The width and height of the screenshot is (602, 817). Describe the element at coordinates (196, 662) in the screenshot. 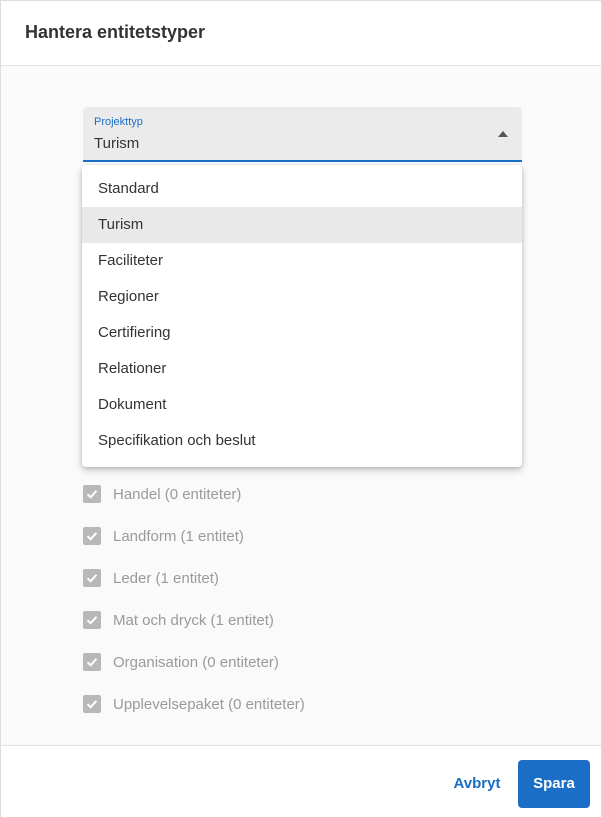

I see `entity-type-label: Organisation (0 entiteter)` at that location.